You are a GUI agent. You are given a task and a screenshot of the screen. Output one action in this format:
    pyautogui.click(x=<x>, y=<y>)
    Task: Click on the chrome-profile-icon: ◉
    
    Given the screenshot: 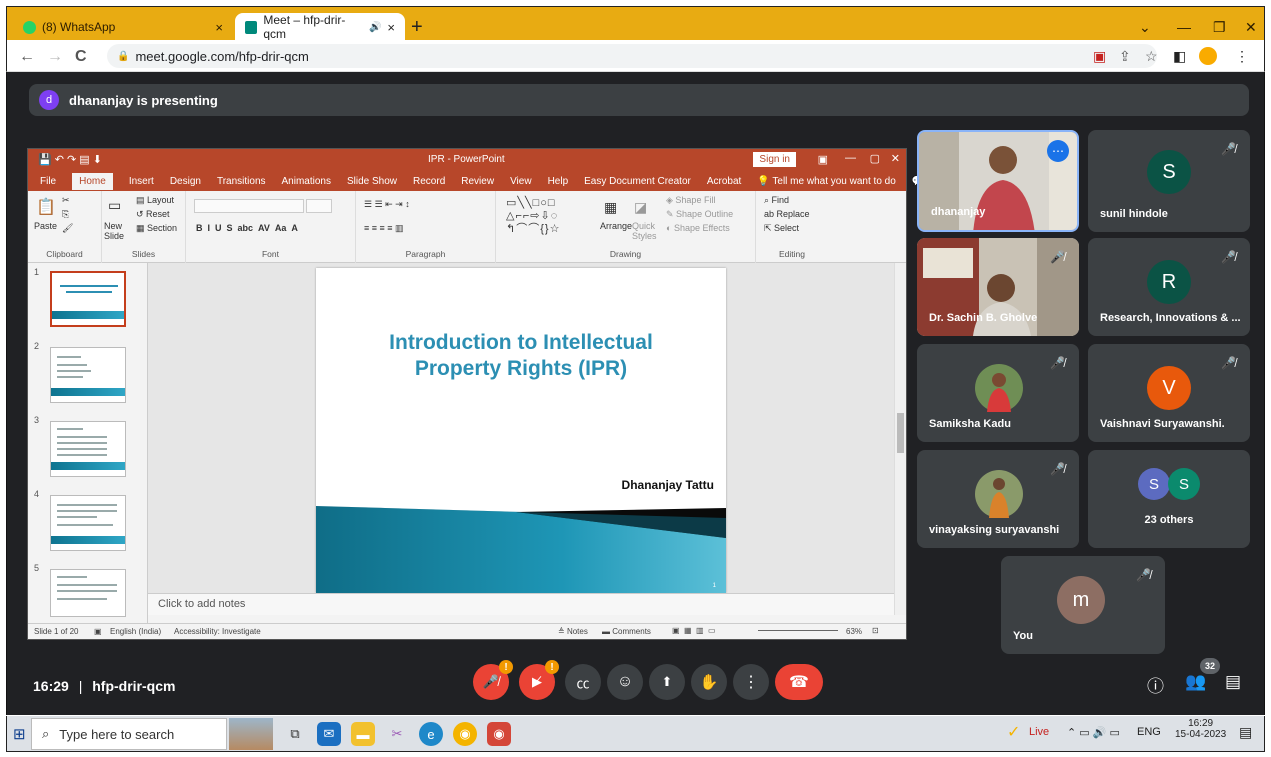 What is the action you would take?
    pyautogui.click(x=499, y=734)
    